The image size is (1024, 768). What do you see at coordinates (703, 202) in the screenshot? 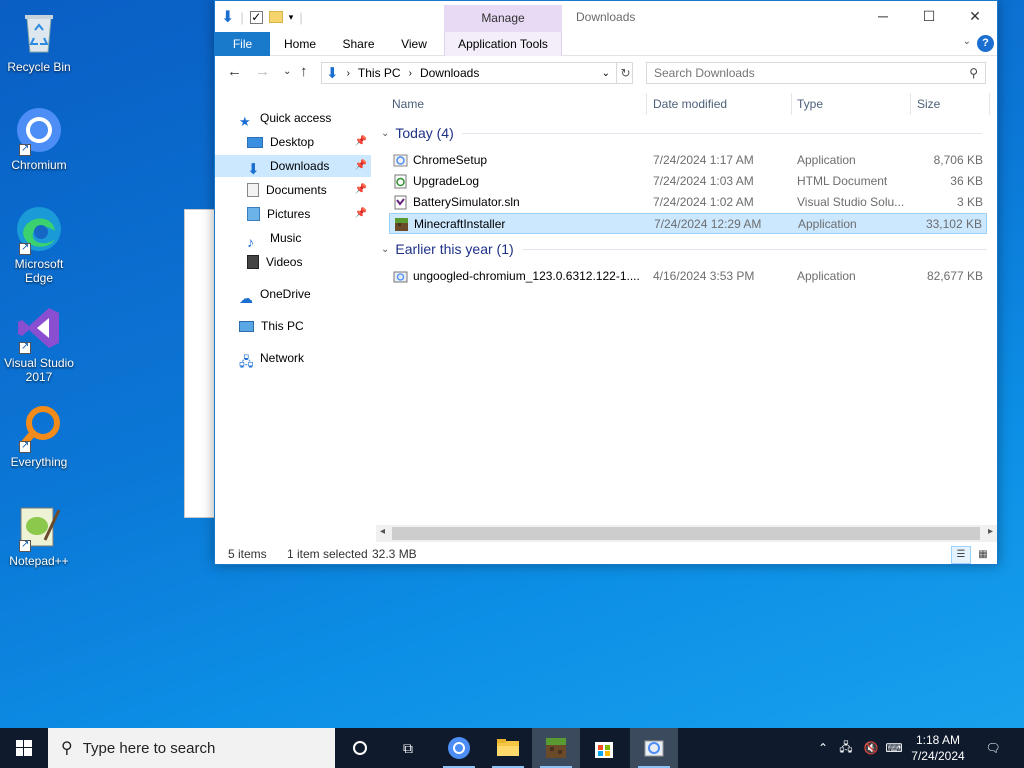
I see `file-date: 7/24/2024 1:02 AM` at bounding box center [703, 202].